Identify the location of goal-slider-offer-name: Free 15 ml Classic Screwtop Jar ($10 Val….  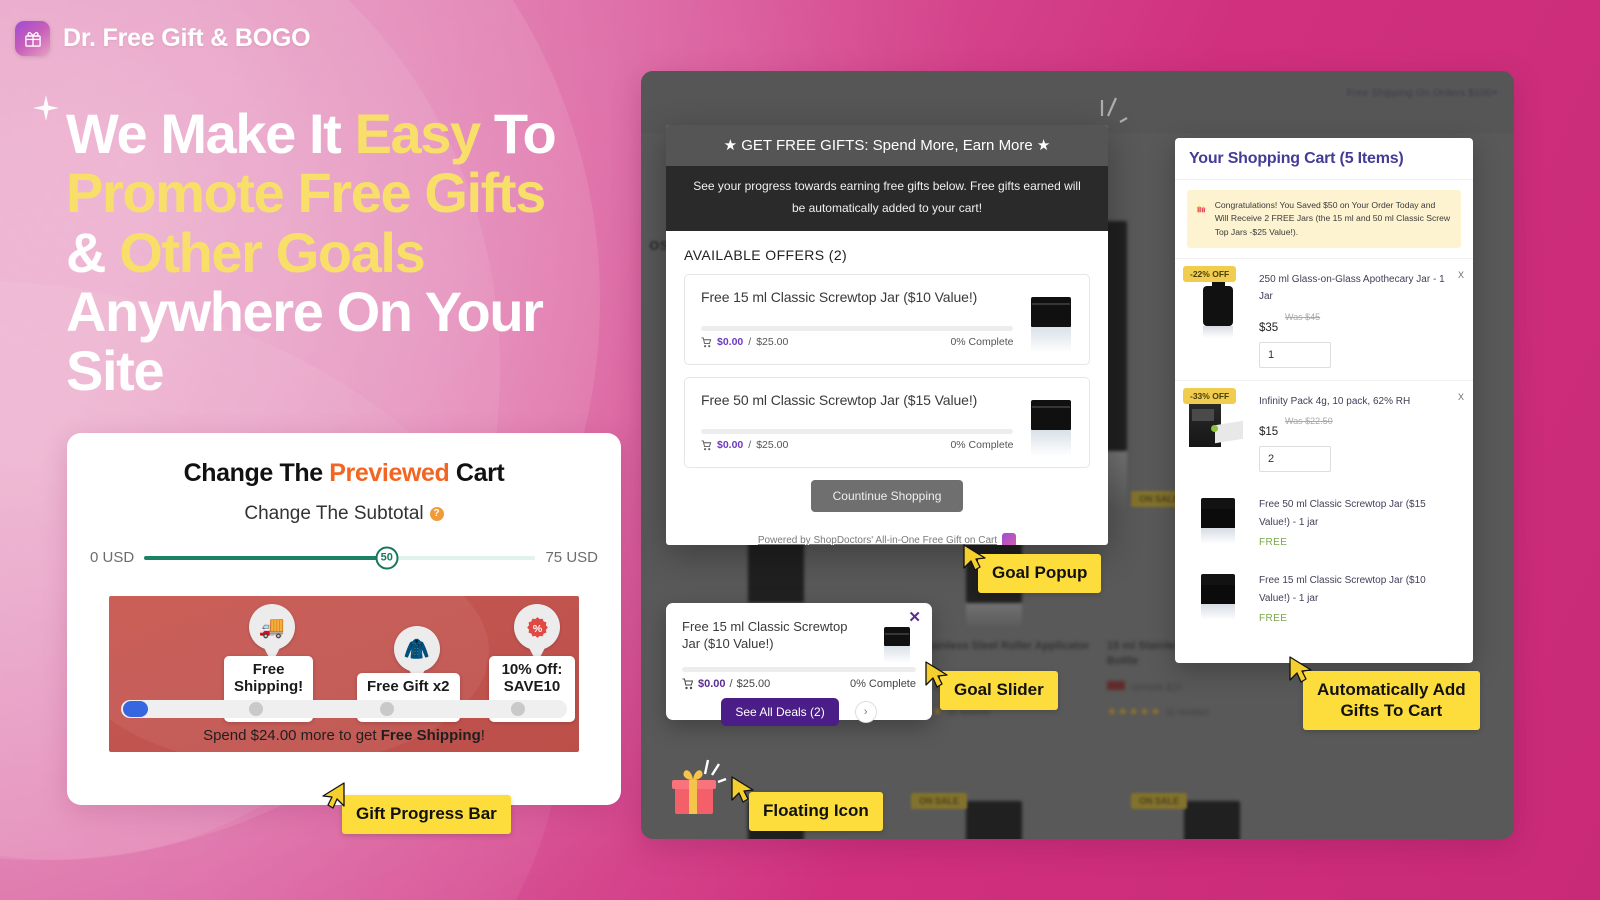
(765, 635).